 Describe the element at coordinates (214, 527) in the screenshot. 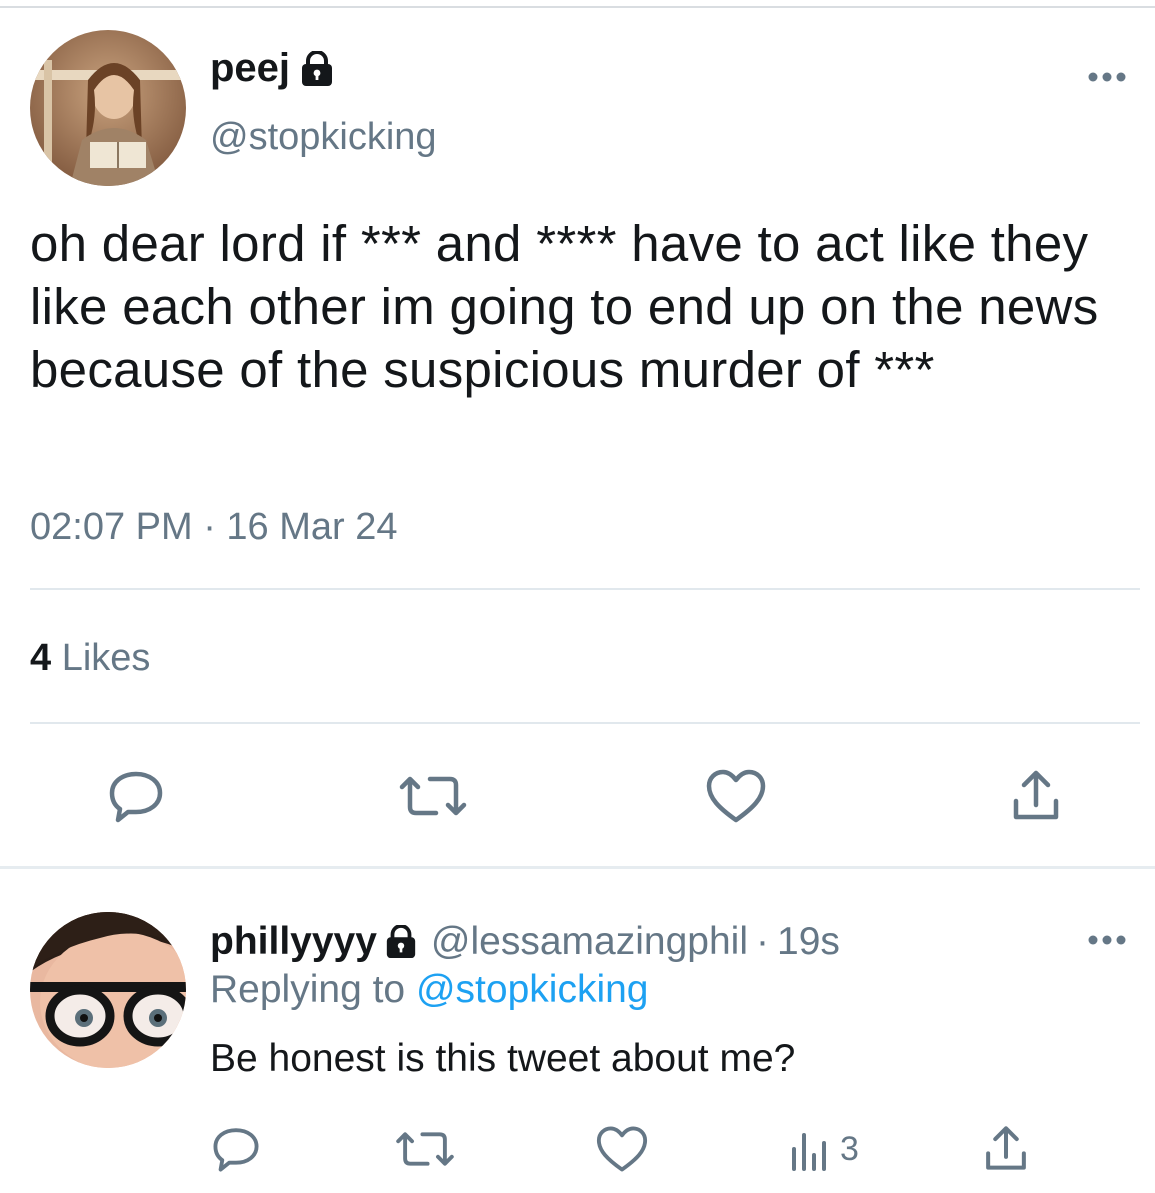

I see `tweet-timestamp: 02:07 PM · 16 Mar 24` at that location.